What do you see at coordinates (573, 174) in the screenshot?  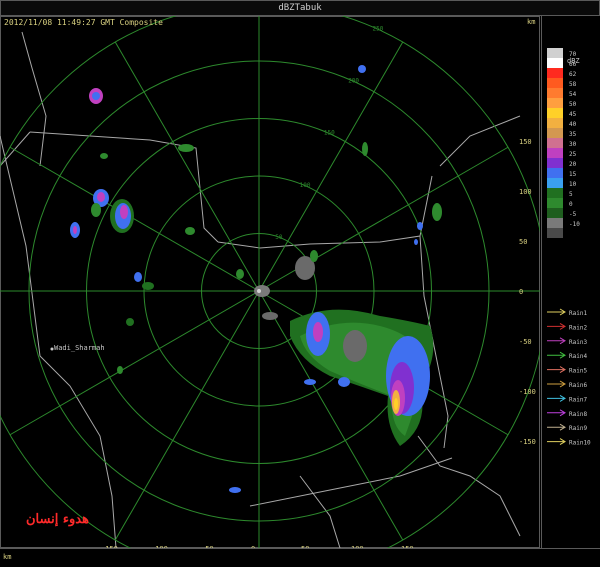 I see `legend-bin-label: 15` at bounding box center [573, 174].